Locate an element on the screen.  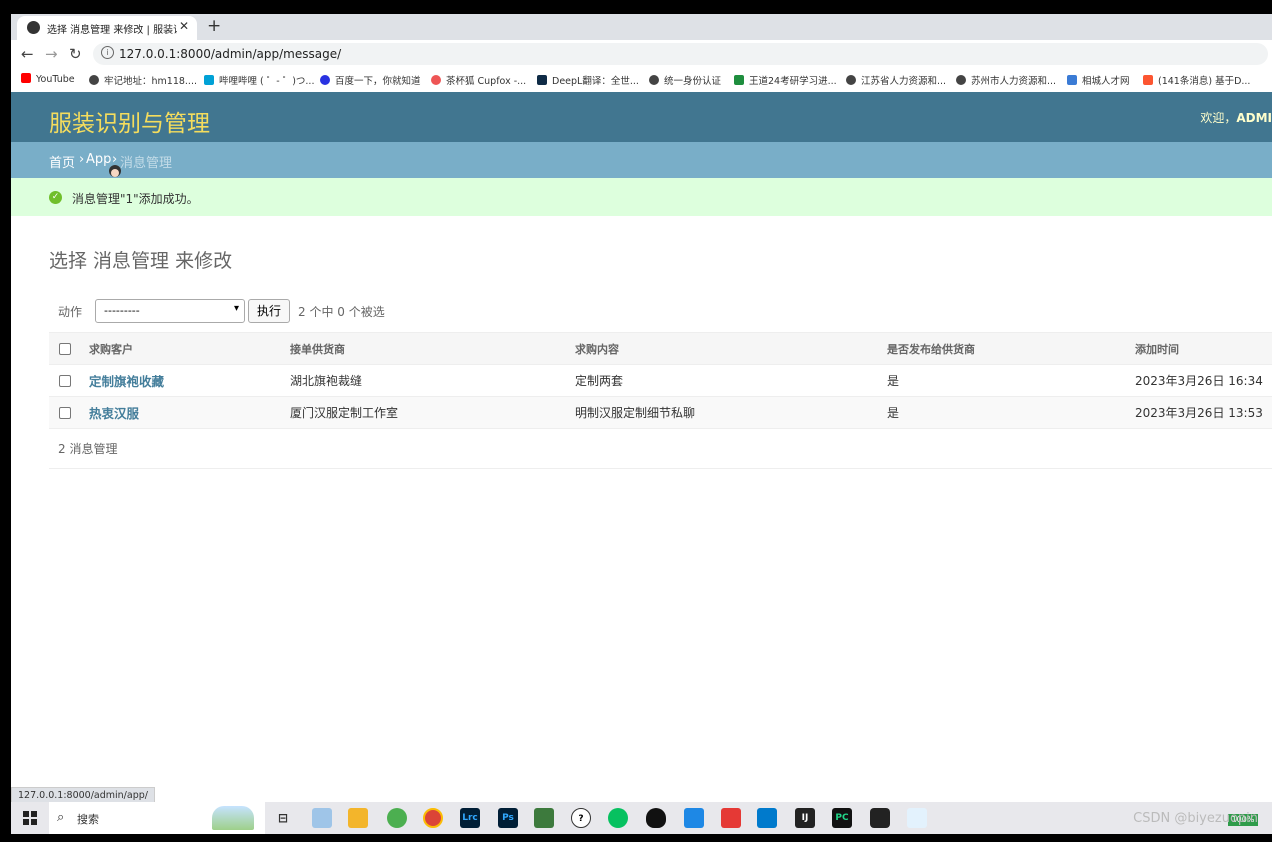
breadcrumb: 首页 › App › 消息管理 is located at coordinates (641, 160).